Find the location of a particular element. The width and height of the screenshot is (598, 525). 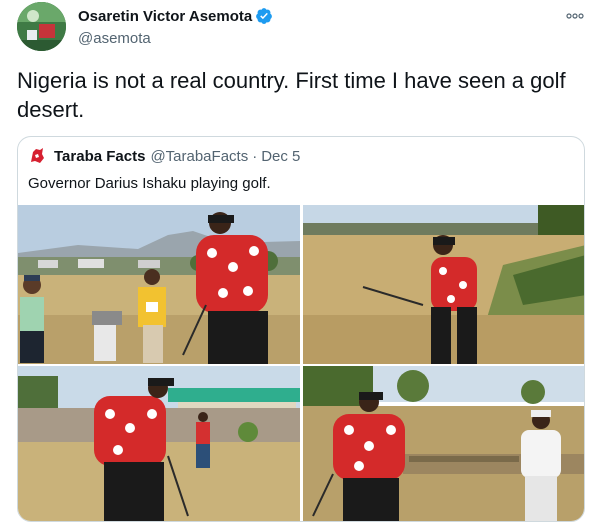

author-avatar is located at coordinates (41, 26).